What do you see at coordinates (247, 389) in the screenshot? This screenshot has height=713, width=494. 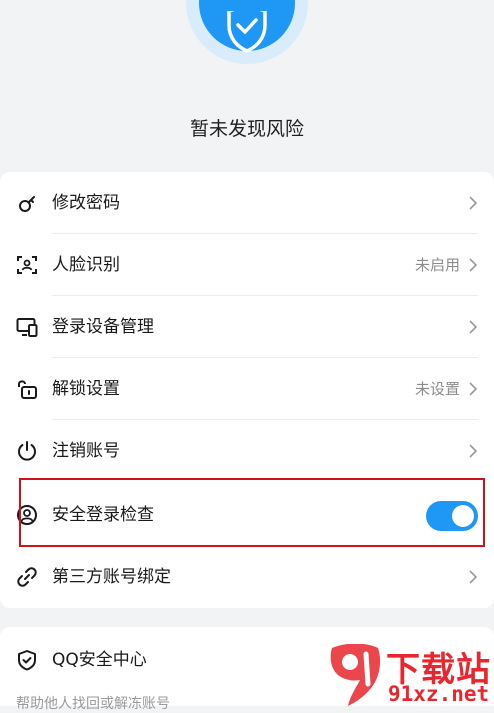 I see `unlock-settings-row: 解锁设置 未设置` at bounding box center [247, 389].